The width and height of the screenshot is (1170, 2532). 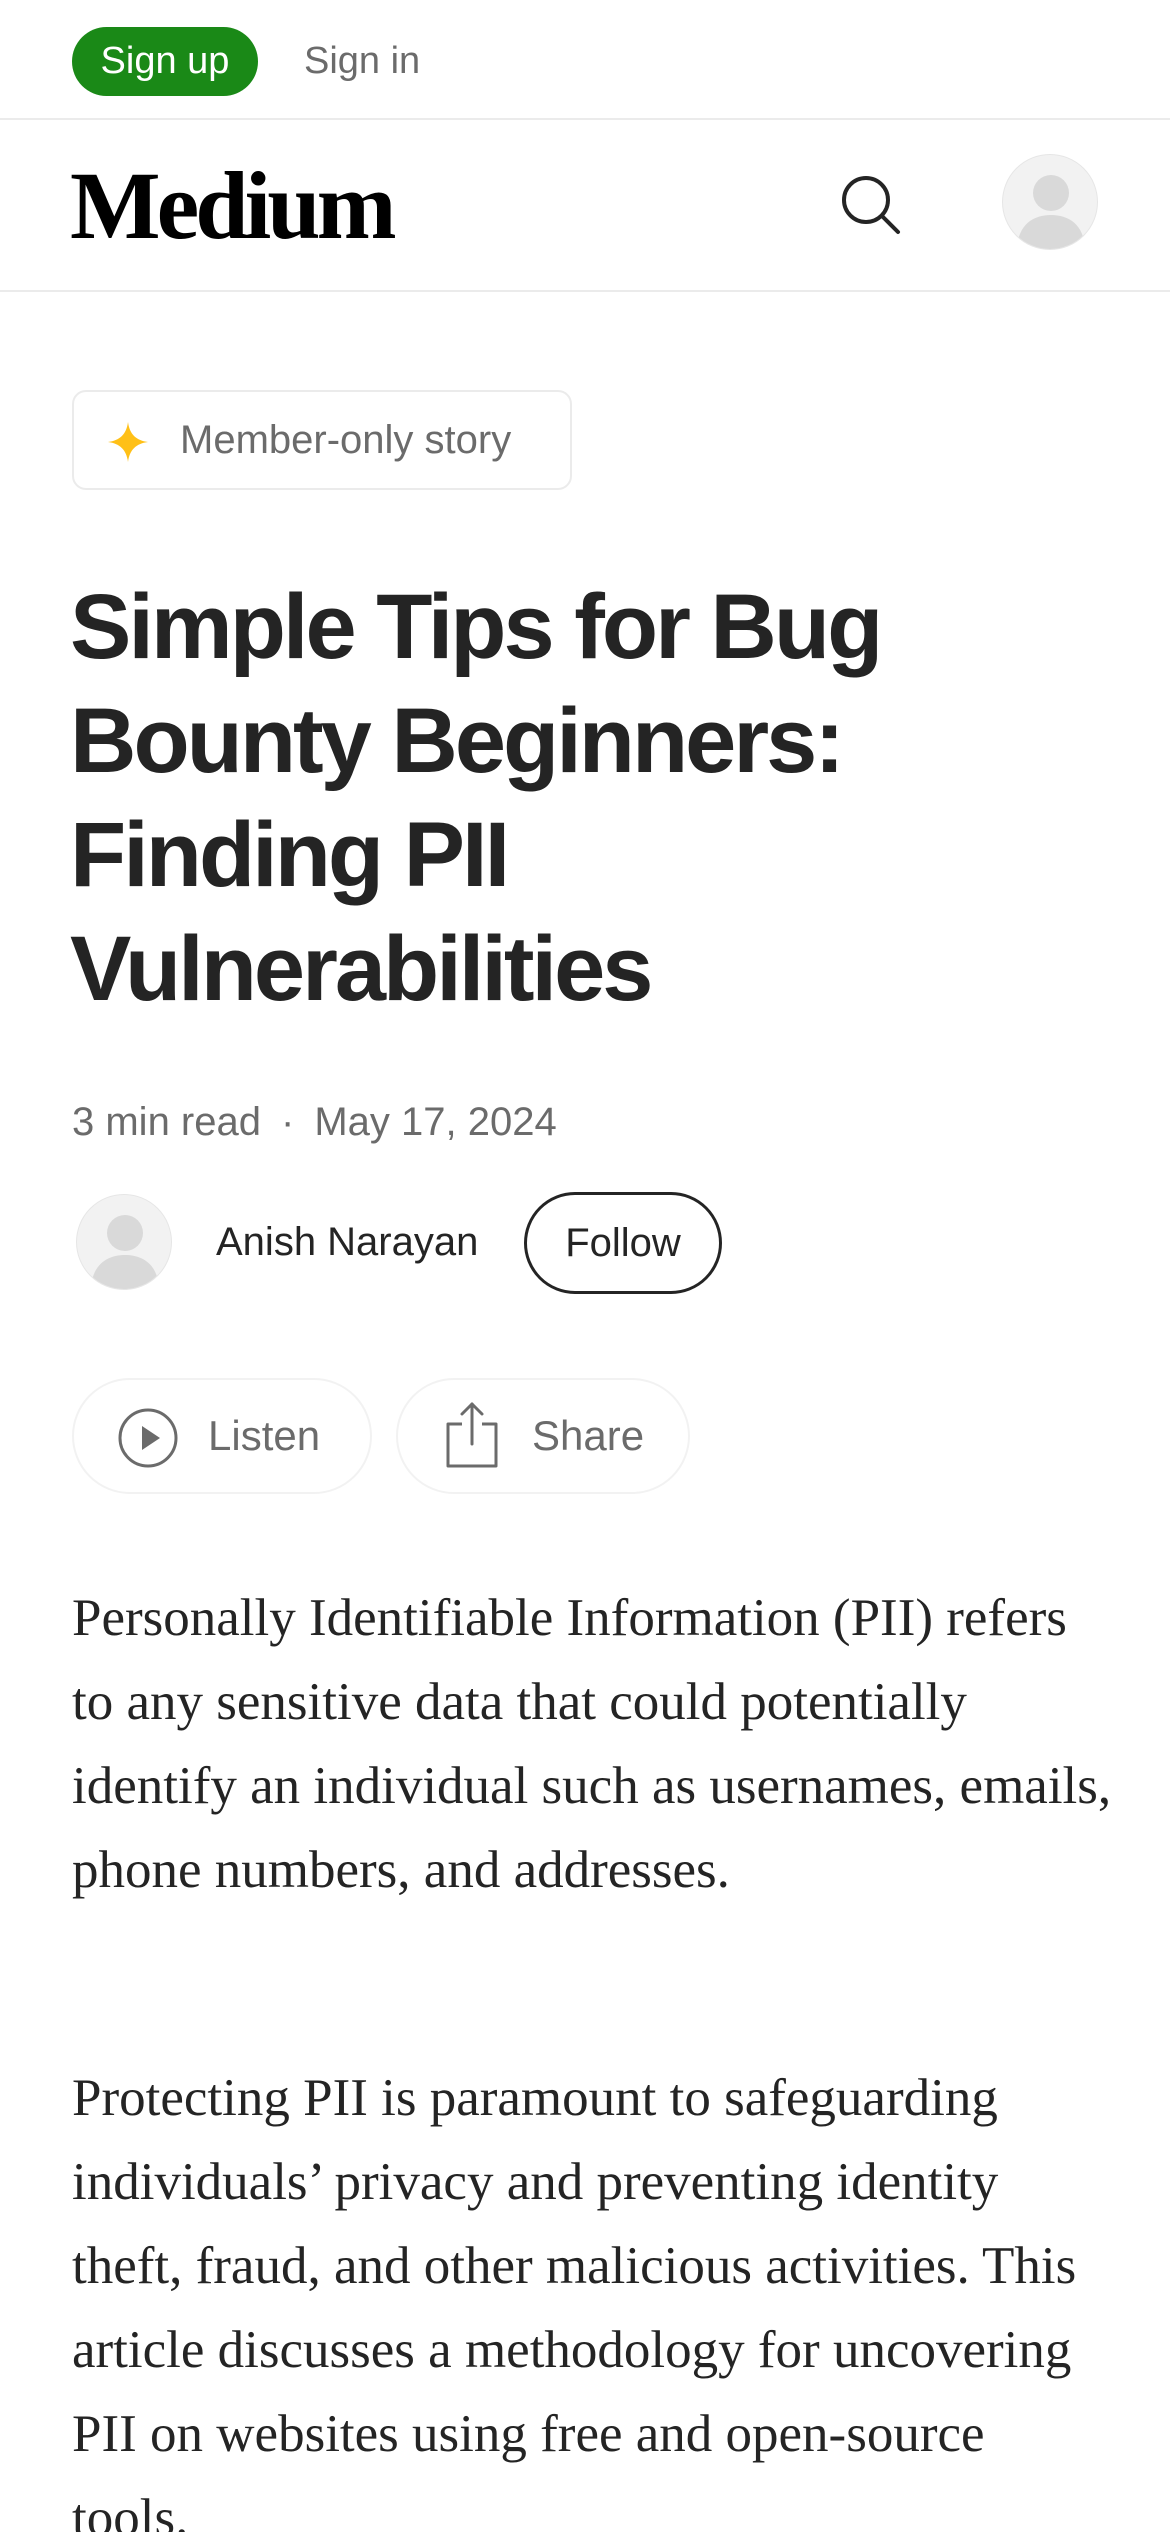 I want to click on author-avatar-icon, so click(x=124, y=1242).